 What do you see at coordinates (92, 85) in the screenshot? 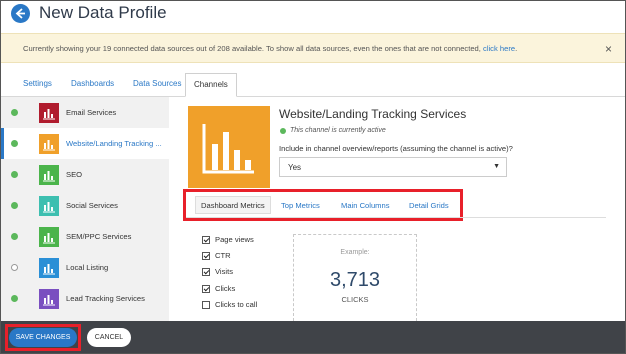
I see `tab-dashboards: Dashboards` at bounding box center [92, 85].